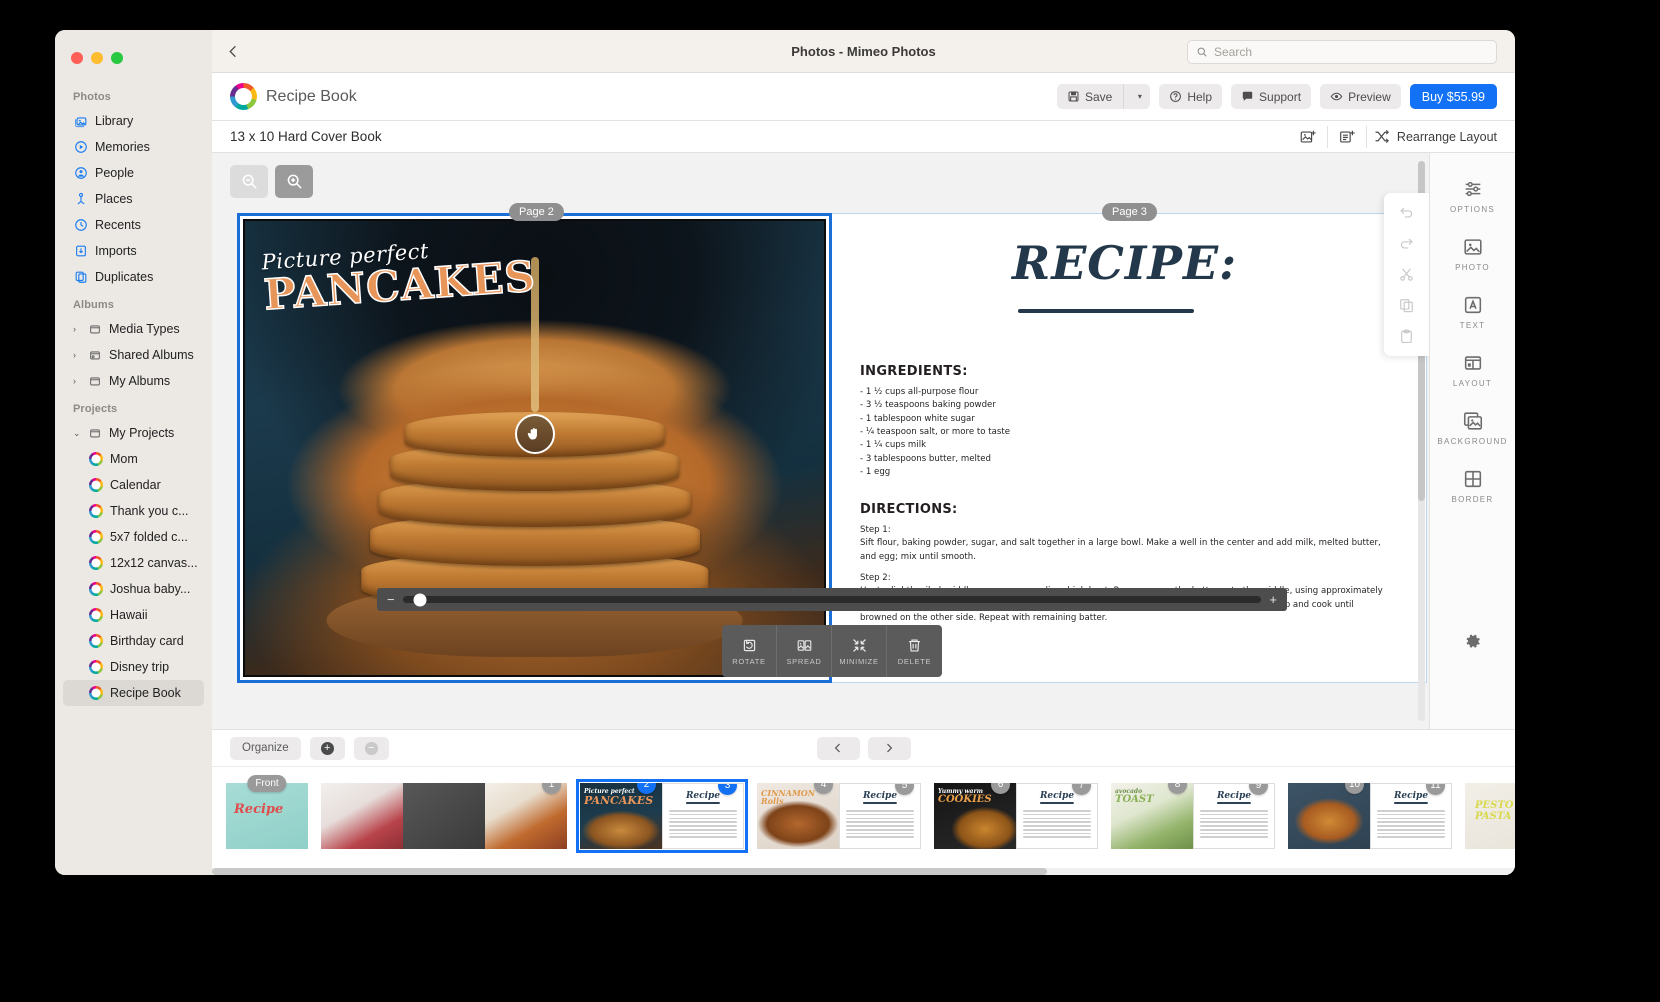 This screenshot has height=1002, width=1660. Describe the element at coordinates (526, 816) in the screenshot. I see `thumbnail-page: 1` at that location.